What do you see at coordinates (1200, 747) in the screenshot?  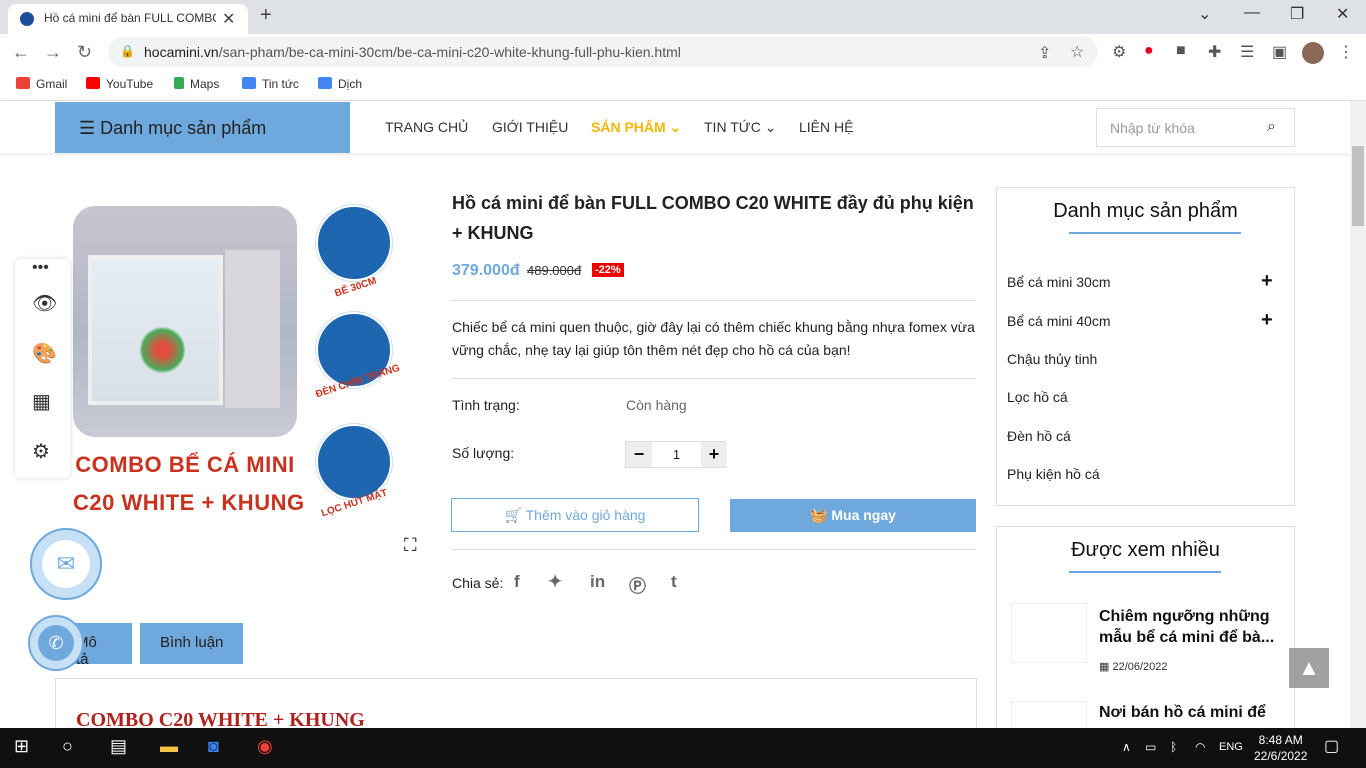 I see `wifi-icon: ◠` at bounding box center [1200, 747].